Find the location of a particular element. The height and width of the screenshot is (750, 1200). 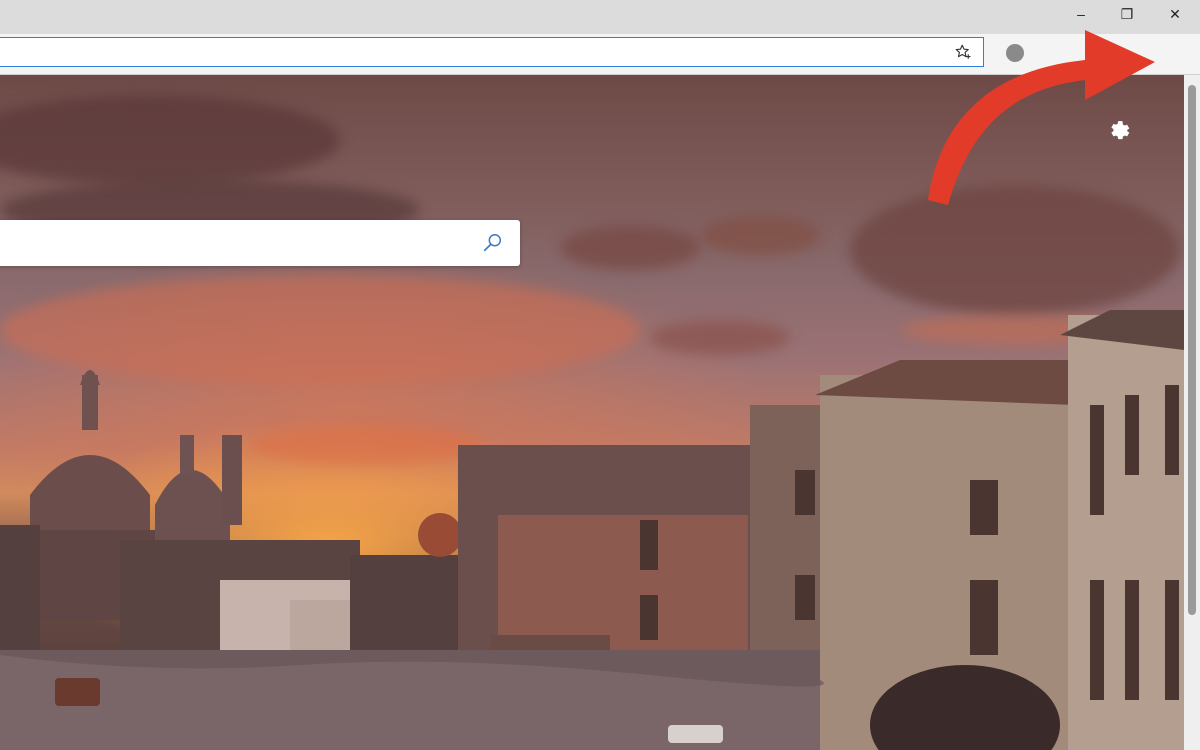

search-box is located at coordinates (260, 243).